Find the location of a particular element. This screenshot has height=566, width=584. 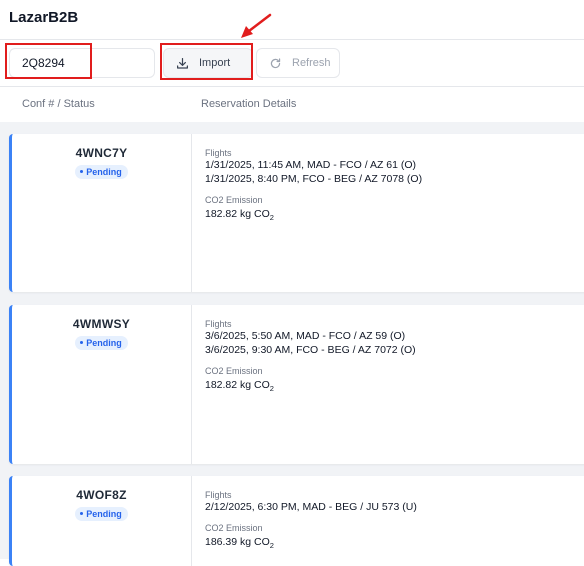

toolbar-divider is located at coordinates (292, 86).